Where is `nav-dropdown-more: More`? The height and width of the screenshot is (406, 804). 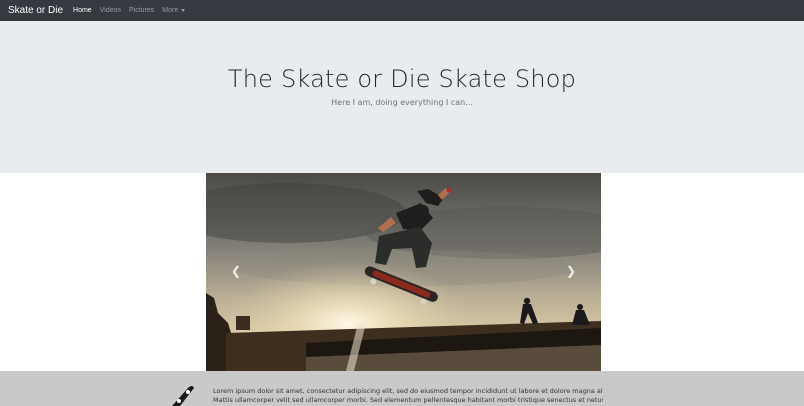 nav-dropdown-more: More is located at coordinates (174, 10).